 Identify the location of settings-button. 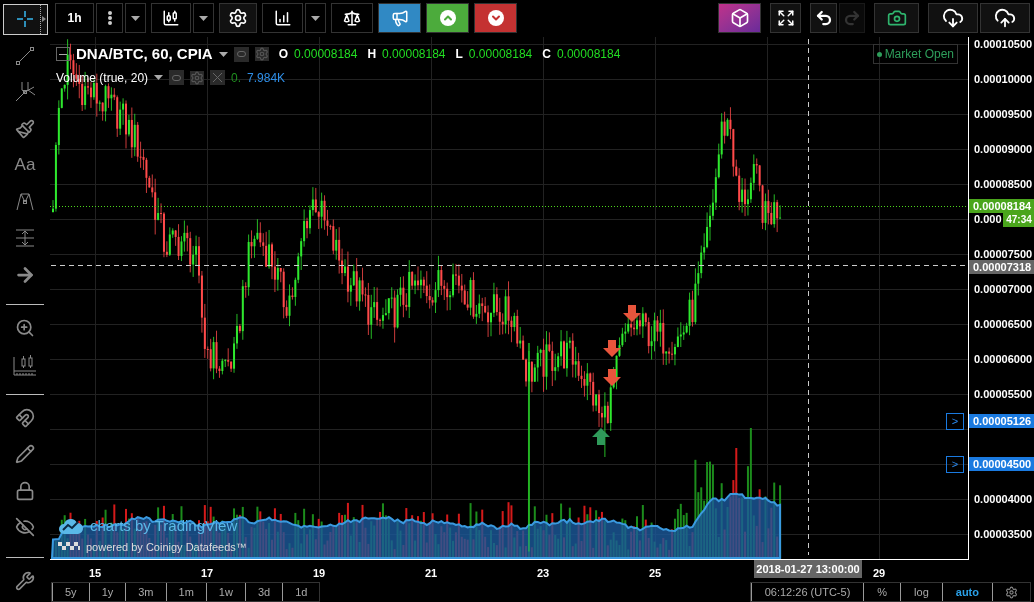
(238, 18).